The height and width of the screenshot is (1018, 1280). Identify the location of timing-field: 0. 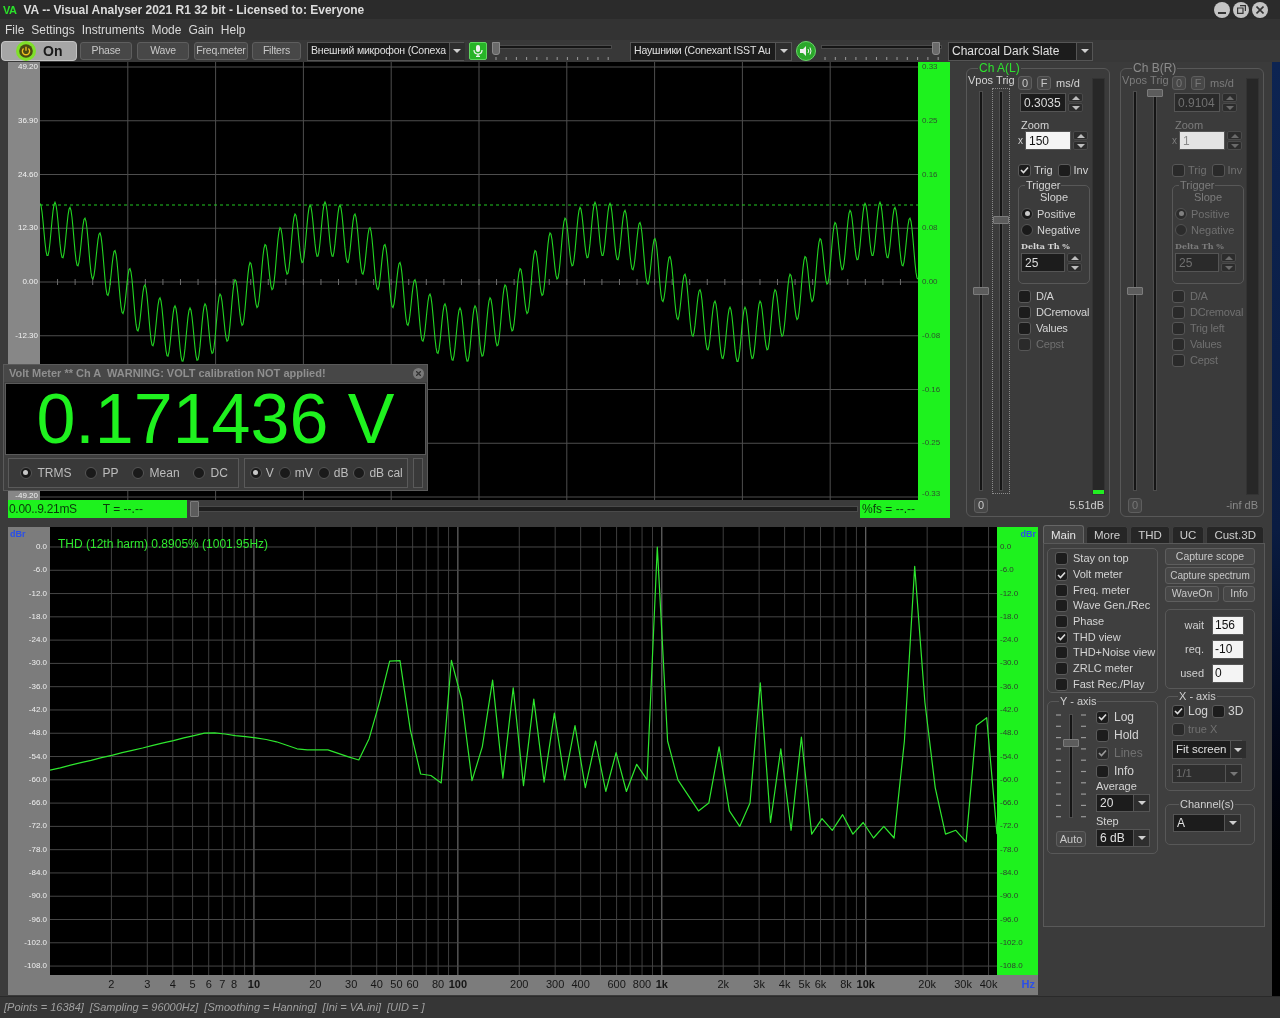
(1228, 673).